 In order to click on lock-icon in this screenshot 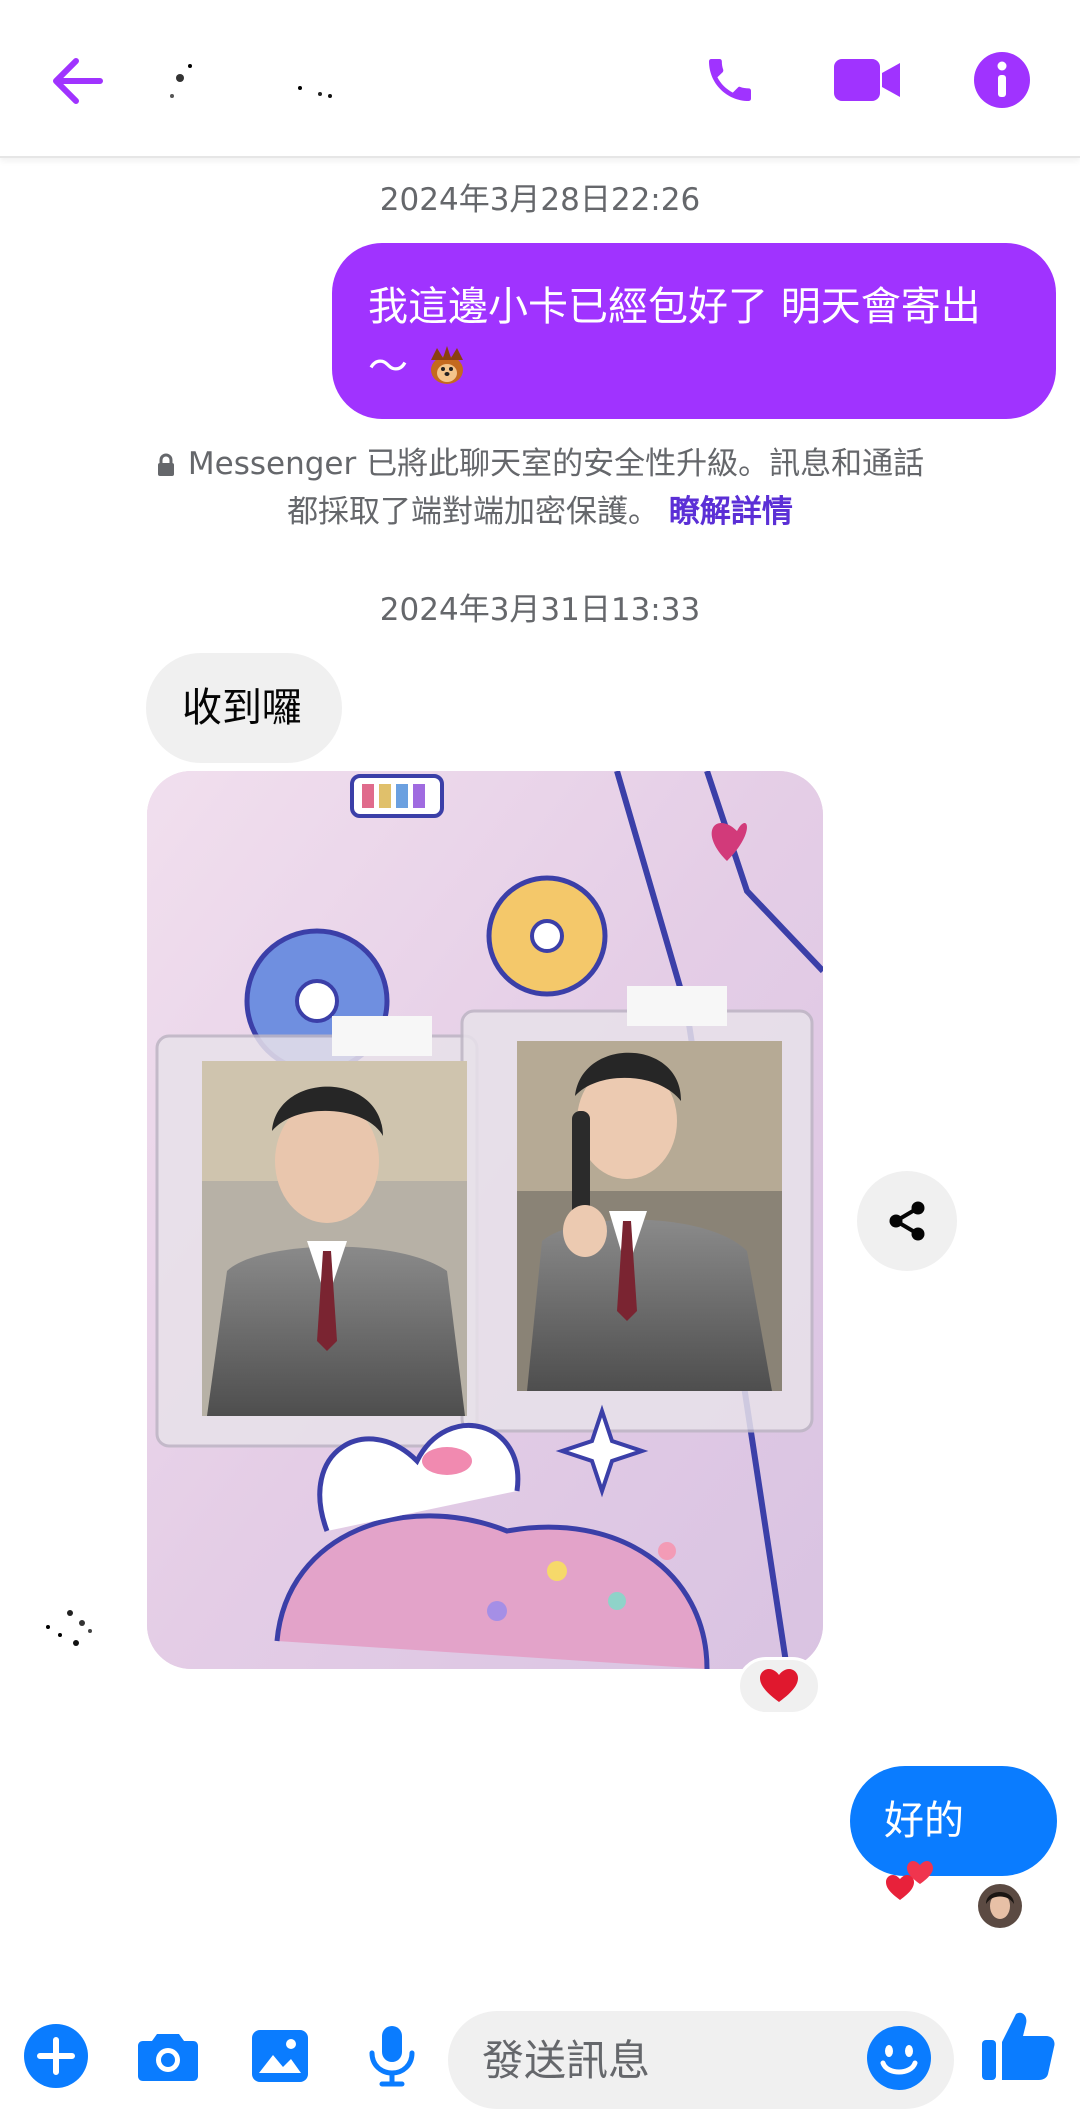, I will do `click(165, 464)`.